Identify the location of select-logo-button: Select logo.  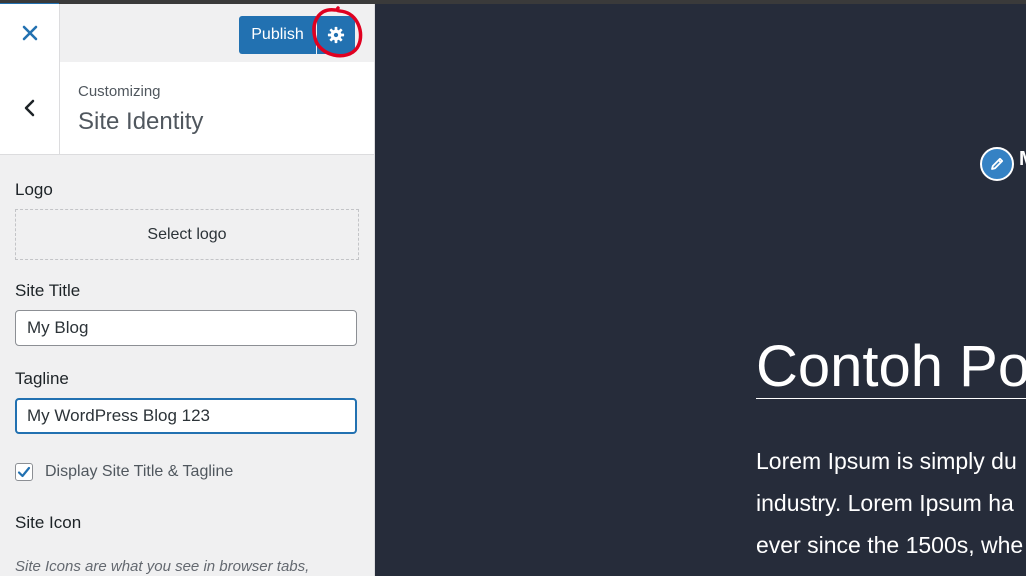
(187, 234).